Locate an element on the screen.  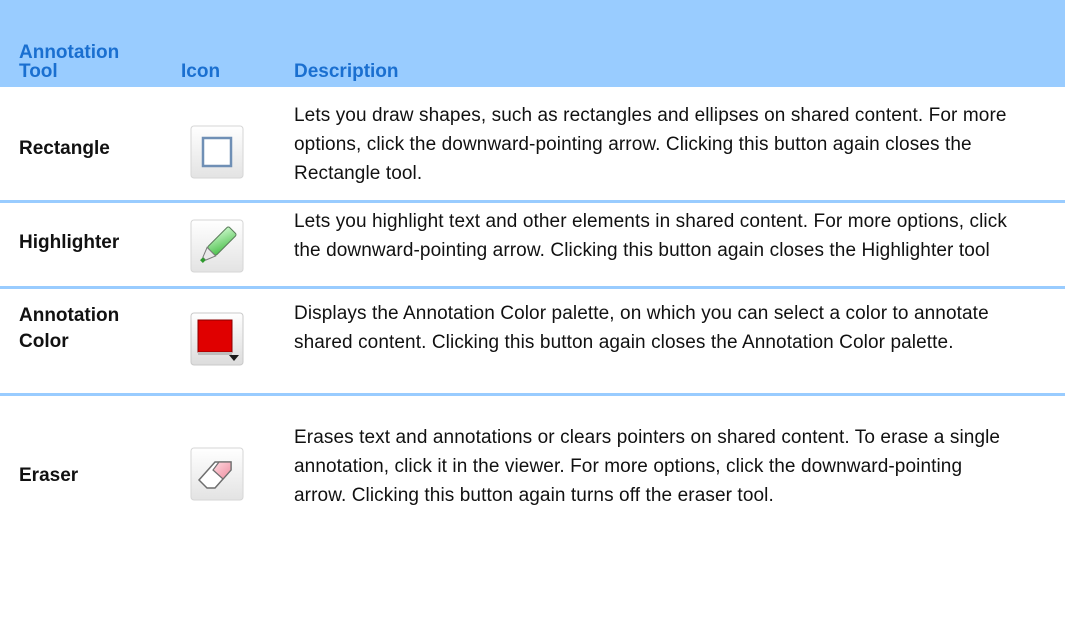
annotation-color-icon is located at coordinates (217, 339).